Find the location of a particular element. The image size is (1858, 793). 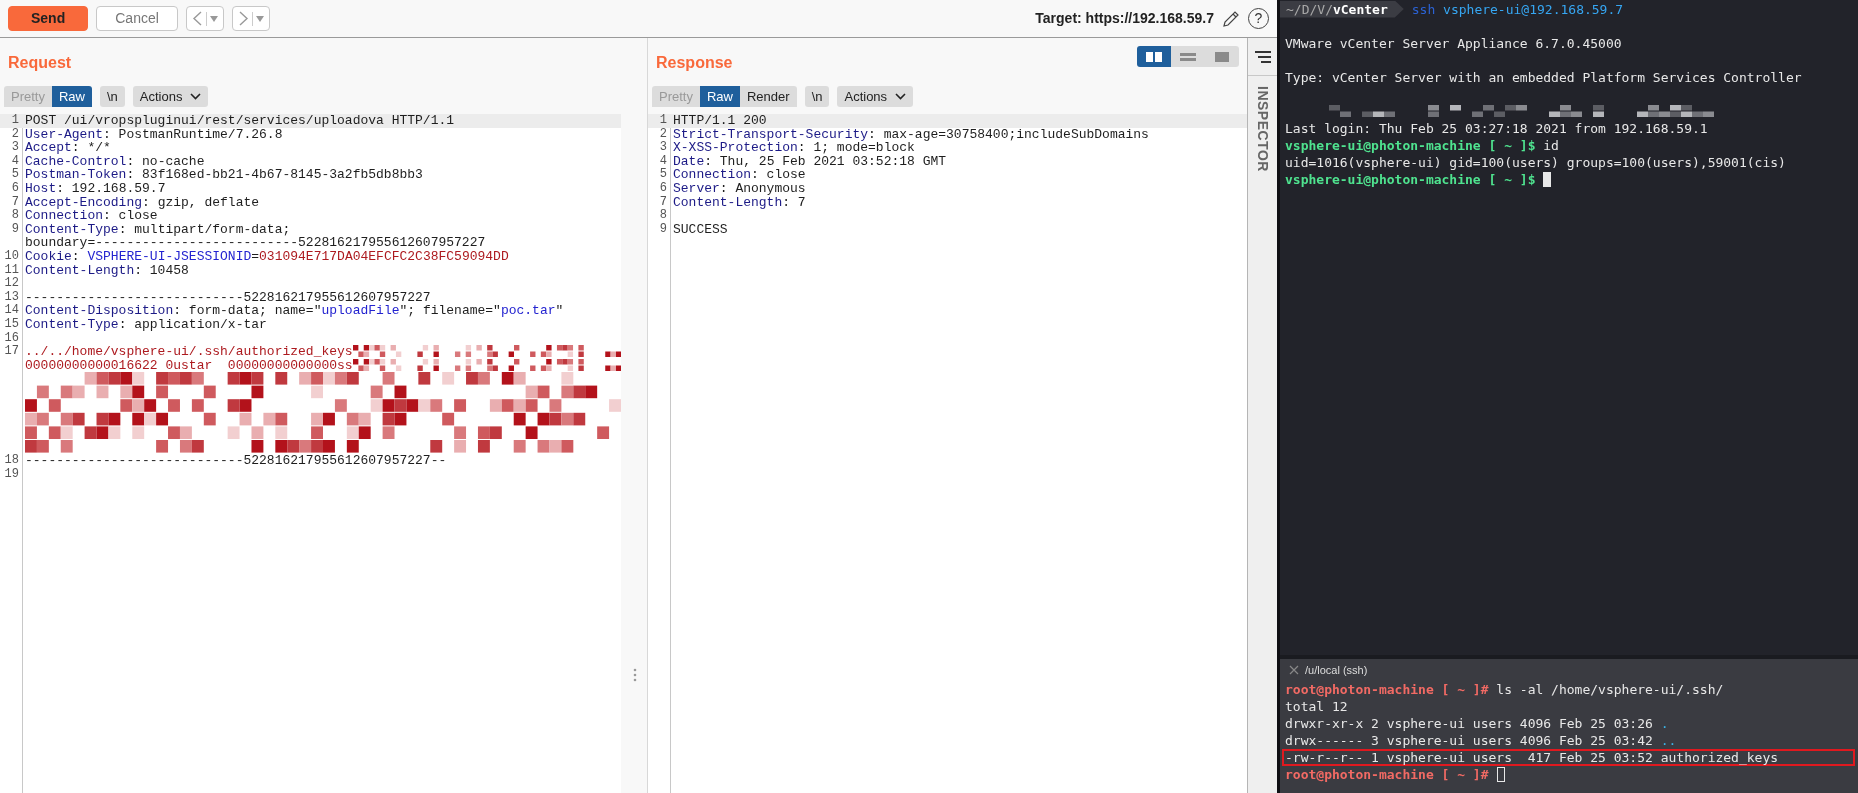

code-line: Strict-Transport-Security: max-age=30758400;includeSubDomains is located at coordinates (911, 134).